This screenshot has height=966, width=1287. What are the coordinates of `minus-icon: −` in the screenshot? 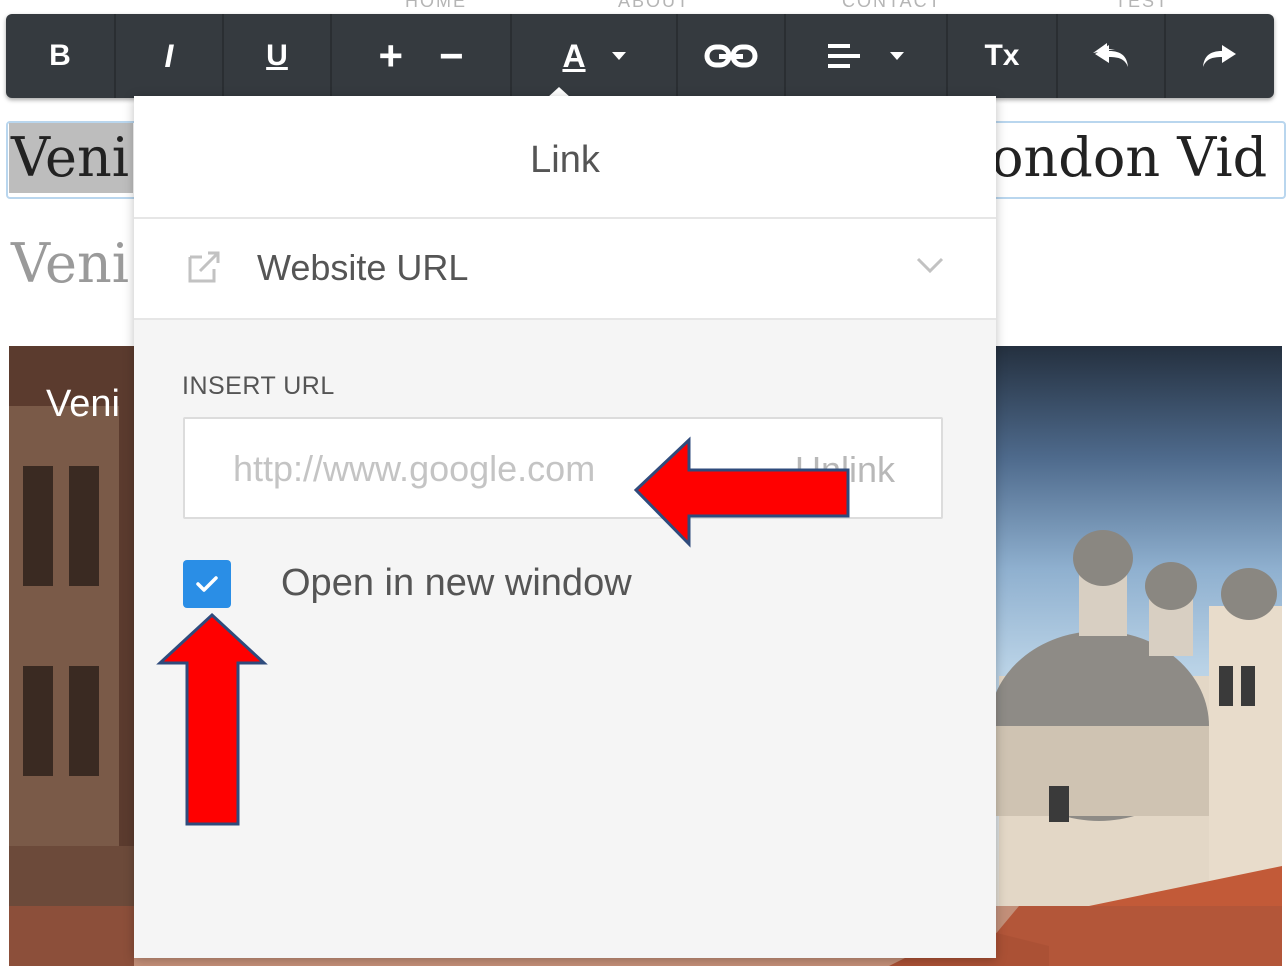 It's located at (451, 56).